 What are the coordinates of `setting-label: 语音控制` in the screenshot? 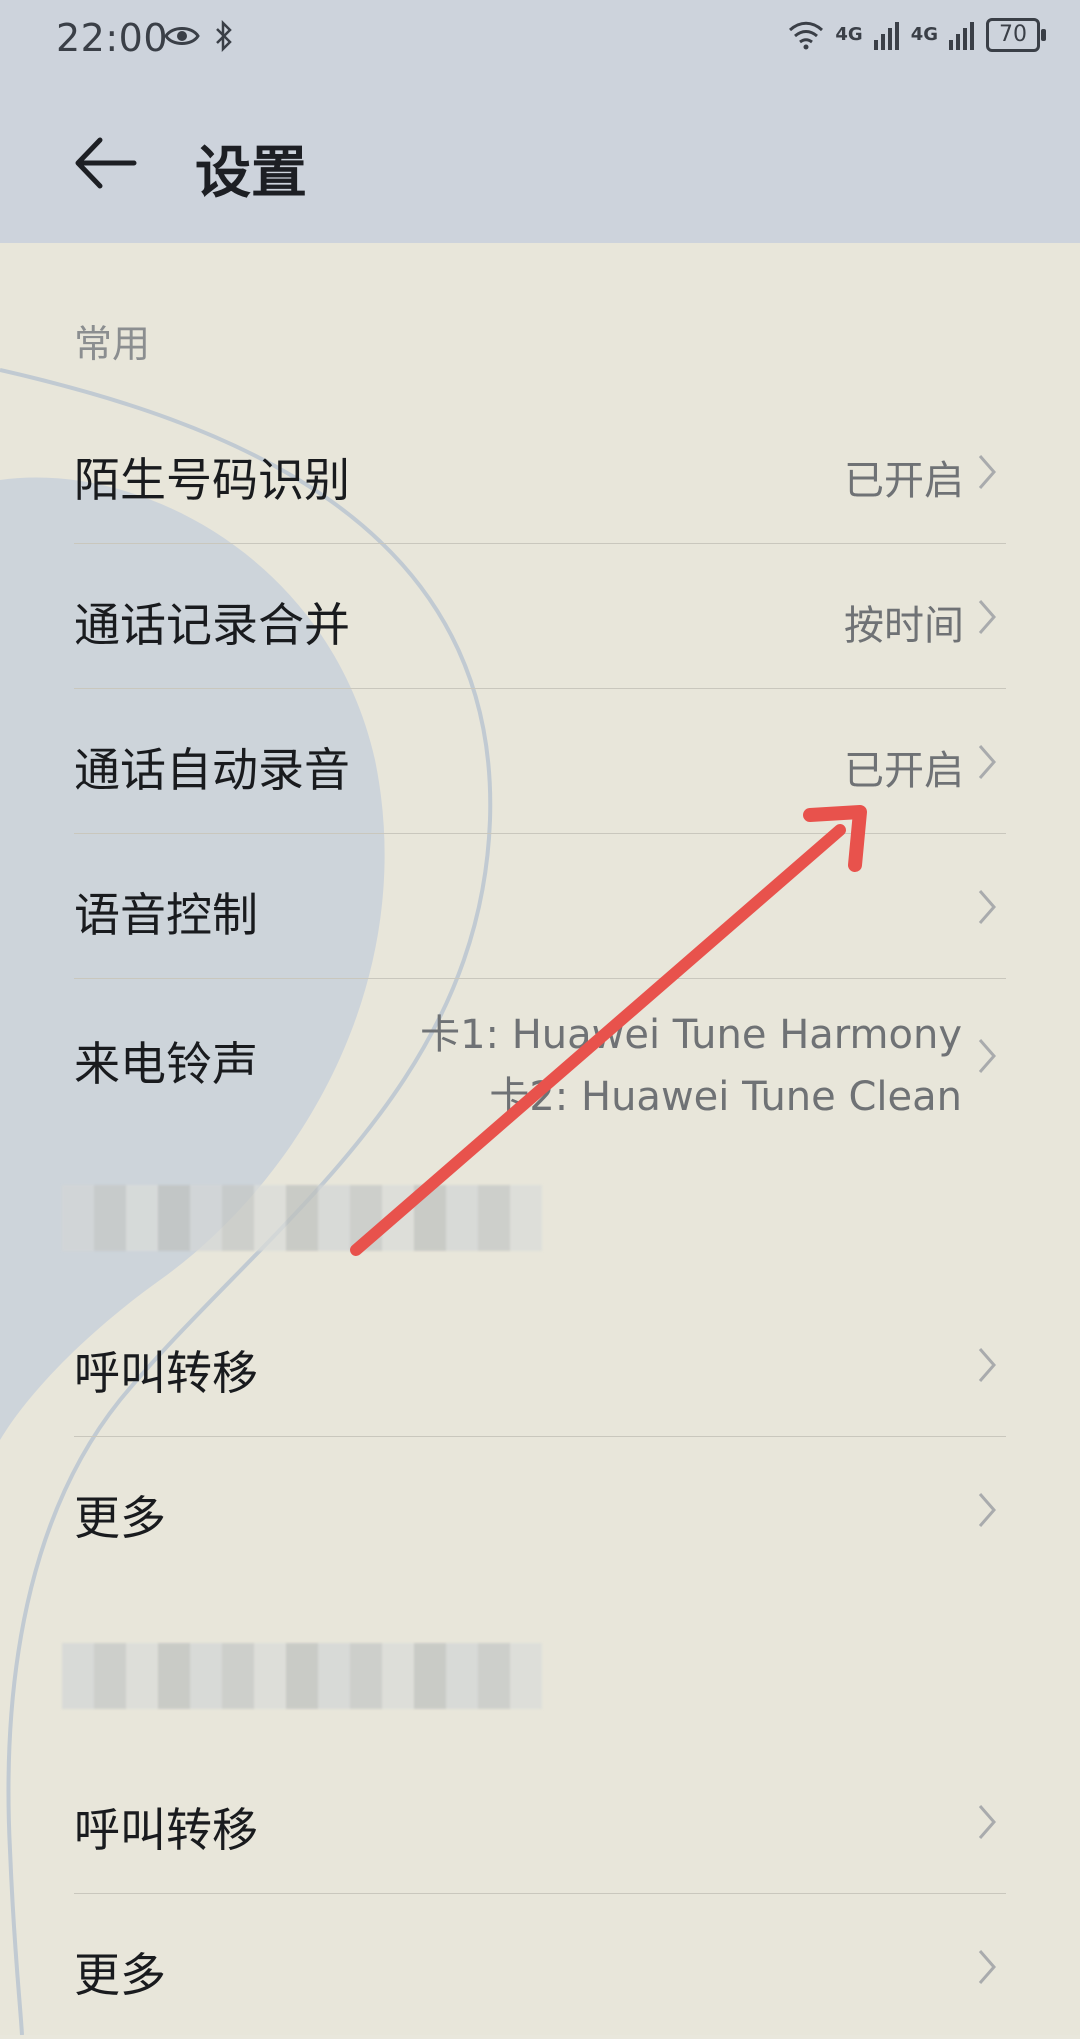 It's located at (166, 915).